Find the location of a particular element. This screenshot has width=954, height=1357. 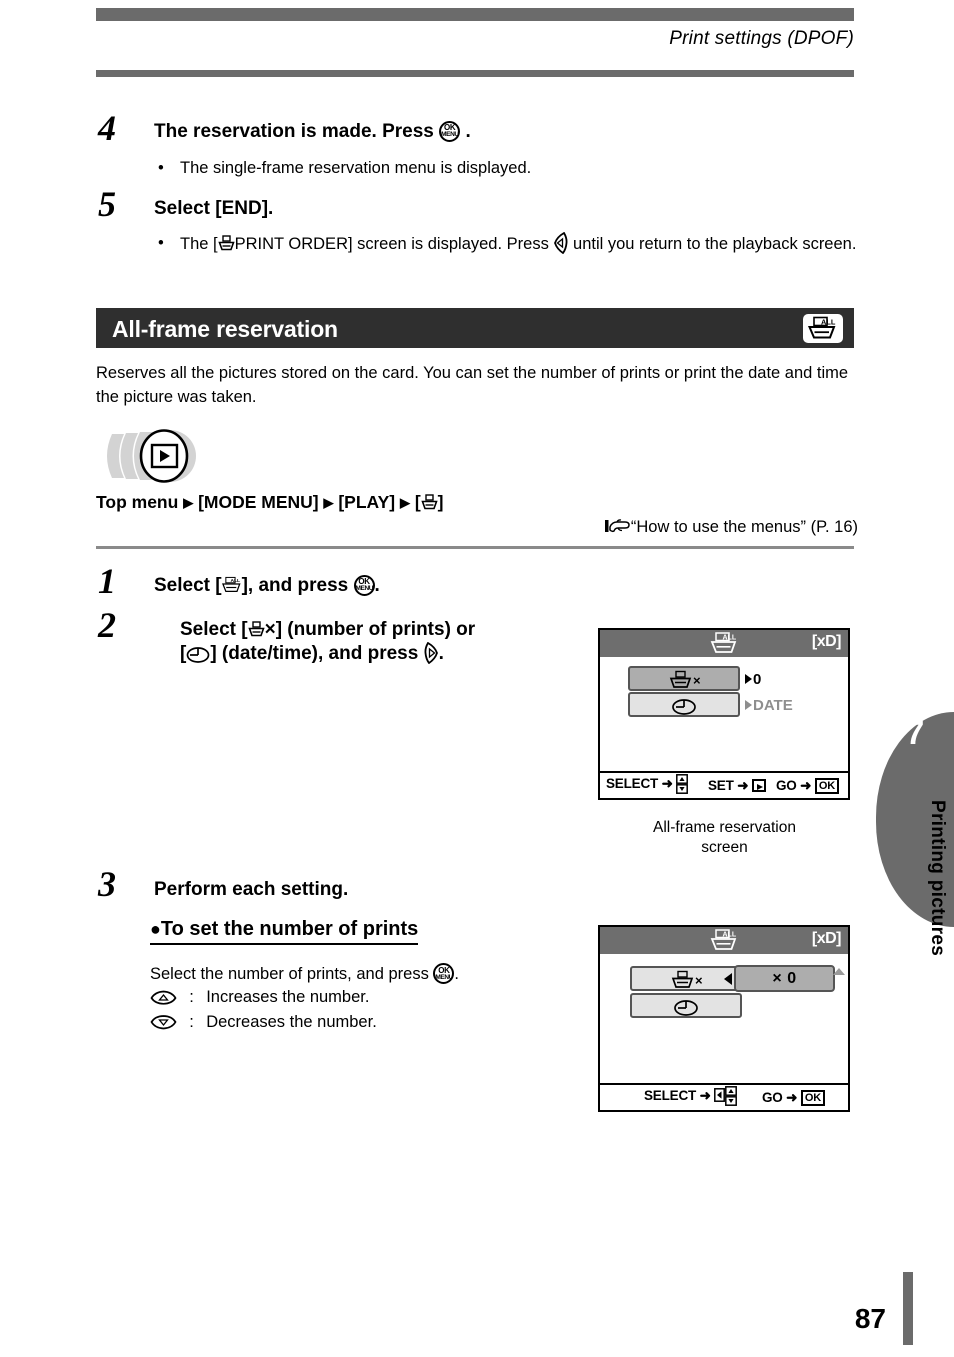

step-number-3: 3 is located at coordinates (107, 884).